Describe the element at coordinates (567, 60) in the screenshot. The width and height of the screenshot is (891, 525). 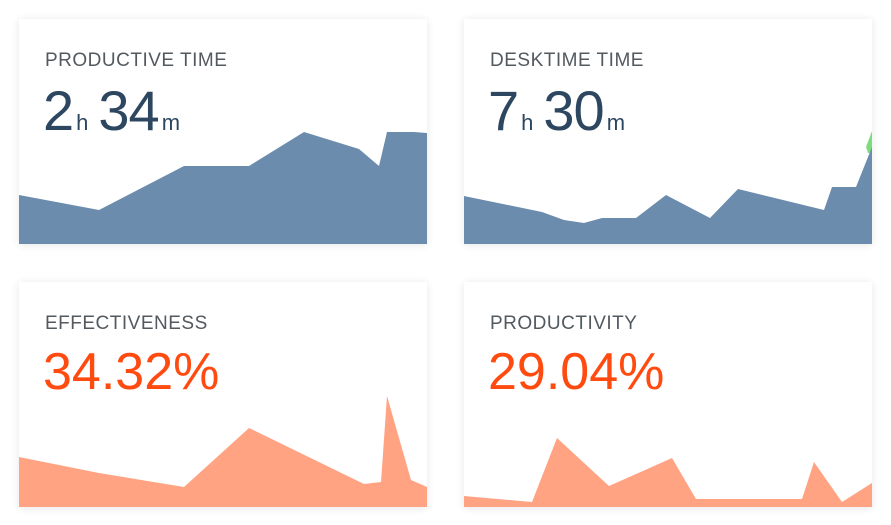
I see `desktime-time-title: DESKTIME TIME` at that location.